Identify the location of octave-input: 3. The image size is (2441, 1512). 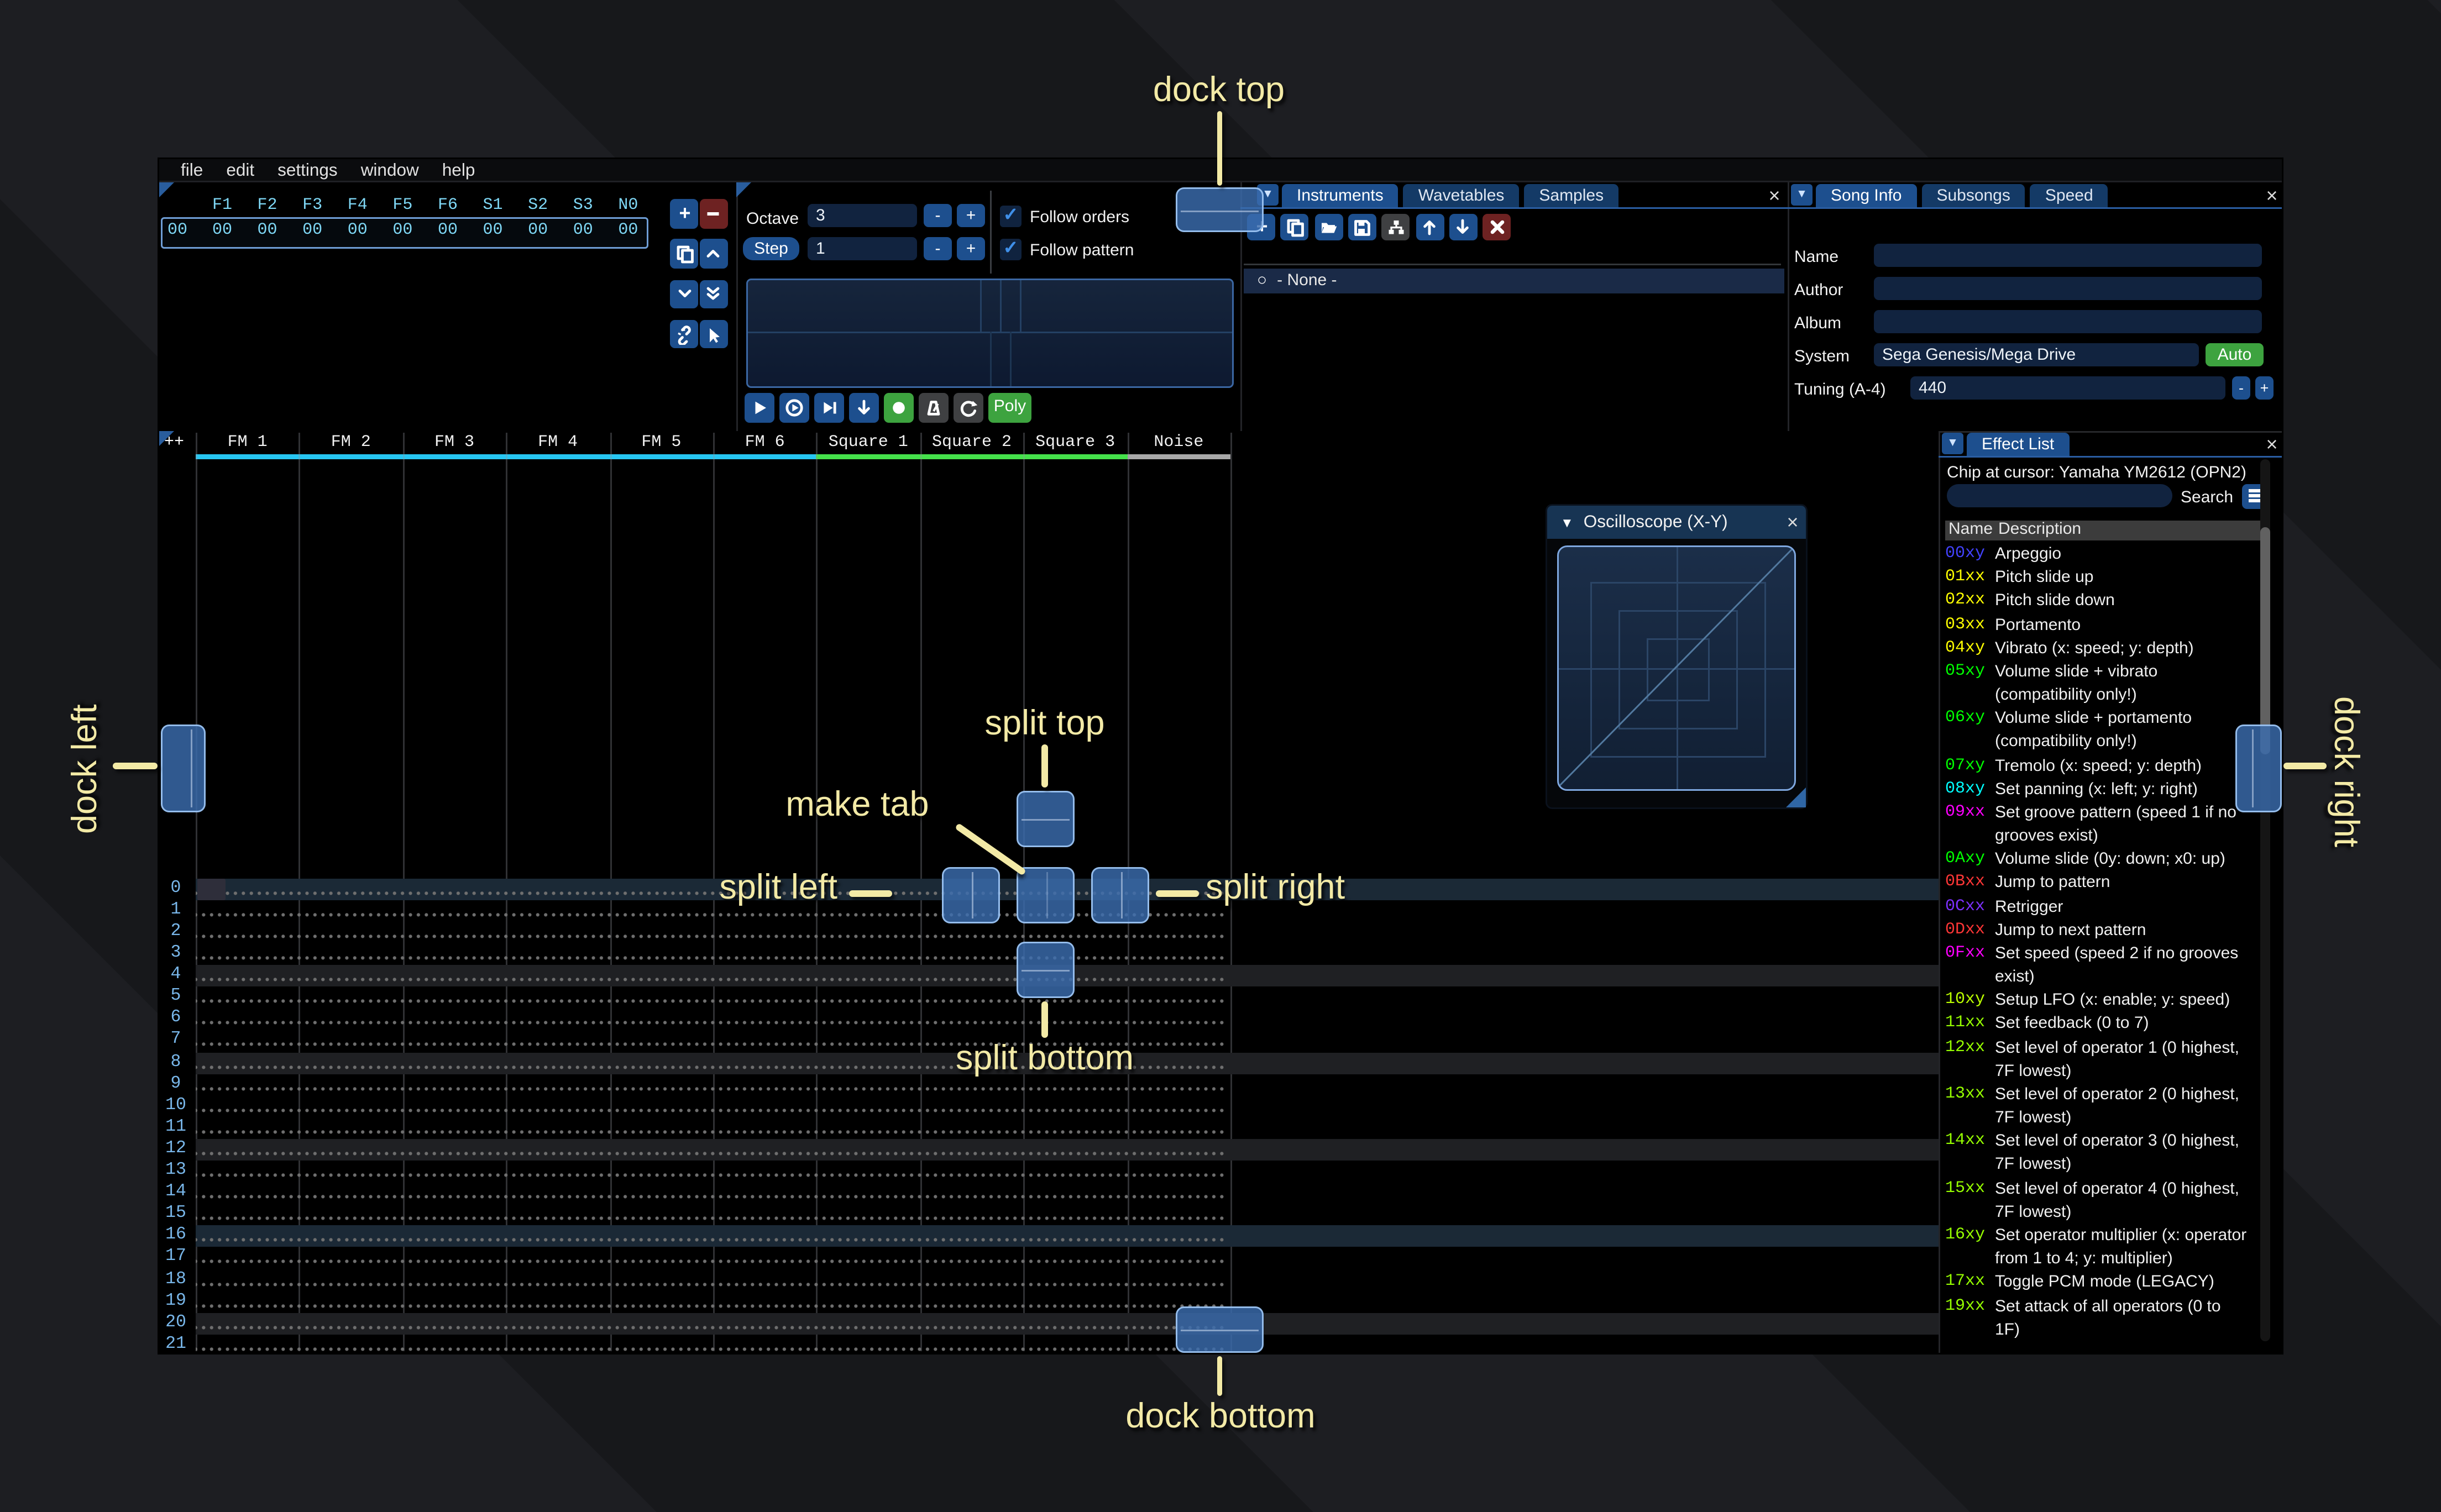
(862, 216).